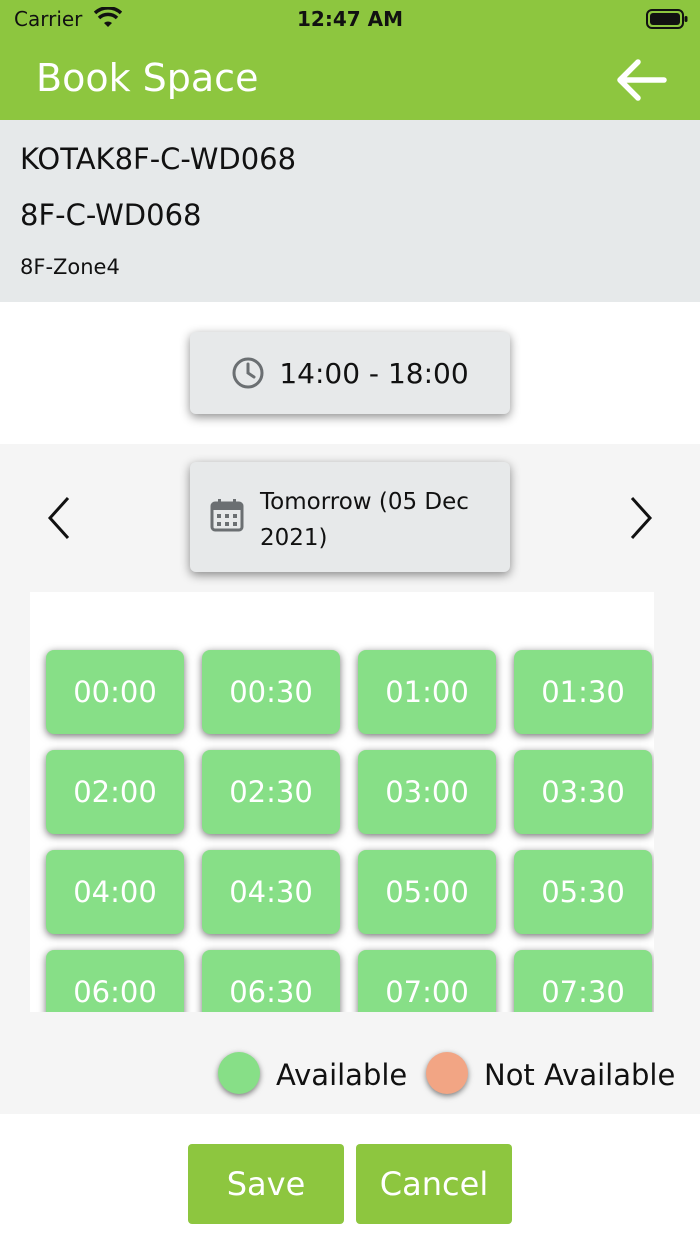 The width and height of the screenshot is (700, 1244). What do you see at coordinates (342, 1075) in the screenshot?
I see `legend-available-label: Available` at bounding box center [342, 1075].